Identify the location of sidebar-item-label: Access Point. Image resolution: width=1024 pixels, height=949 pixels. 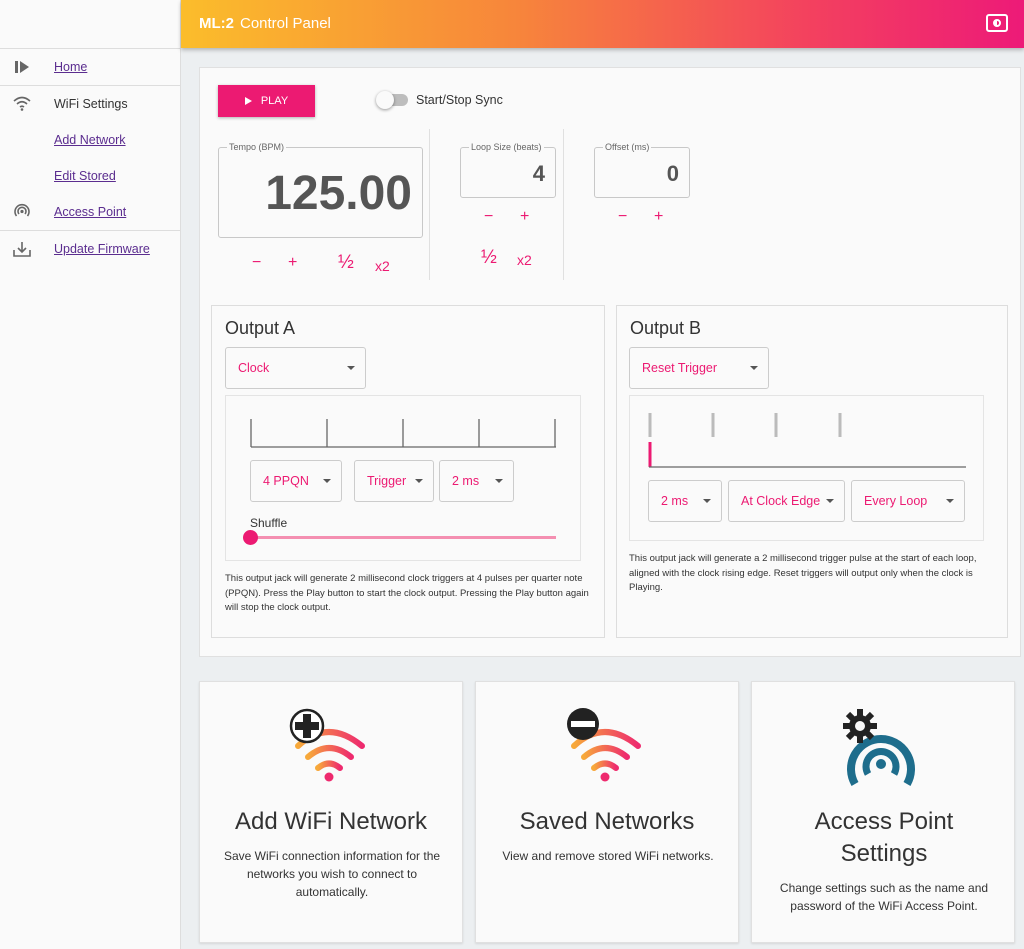
(90, 212).